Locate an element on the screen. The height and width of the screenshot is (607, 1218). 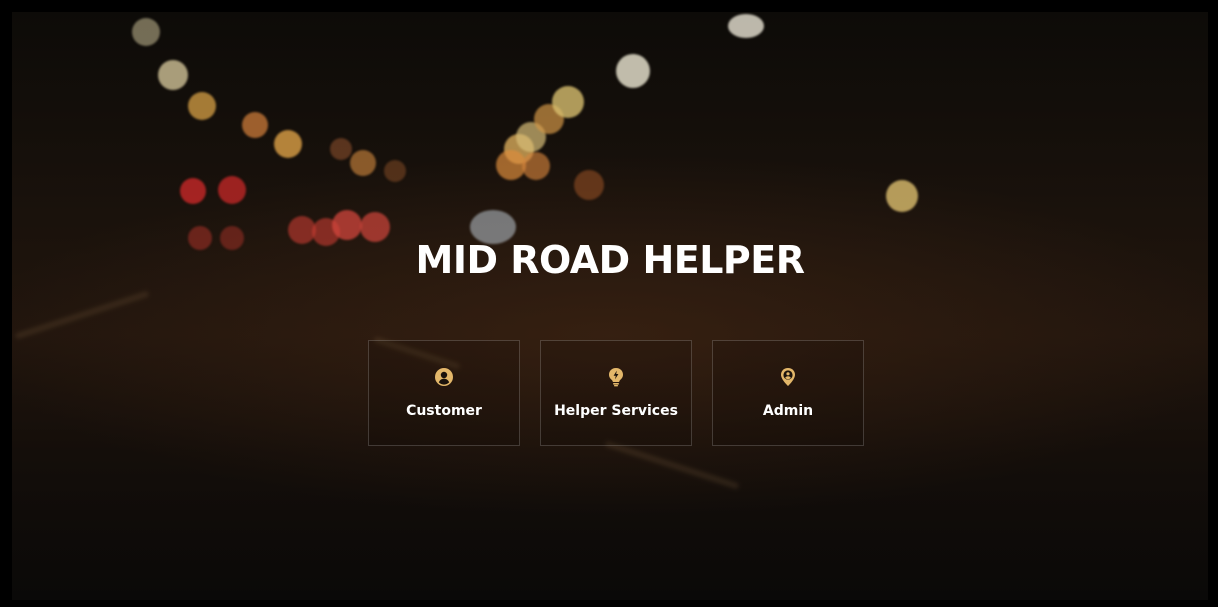
lightbulb-icon is located at coordinates (616, 377).